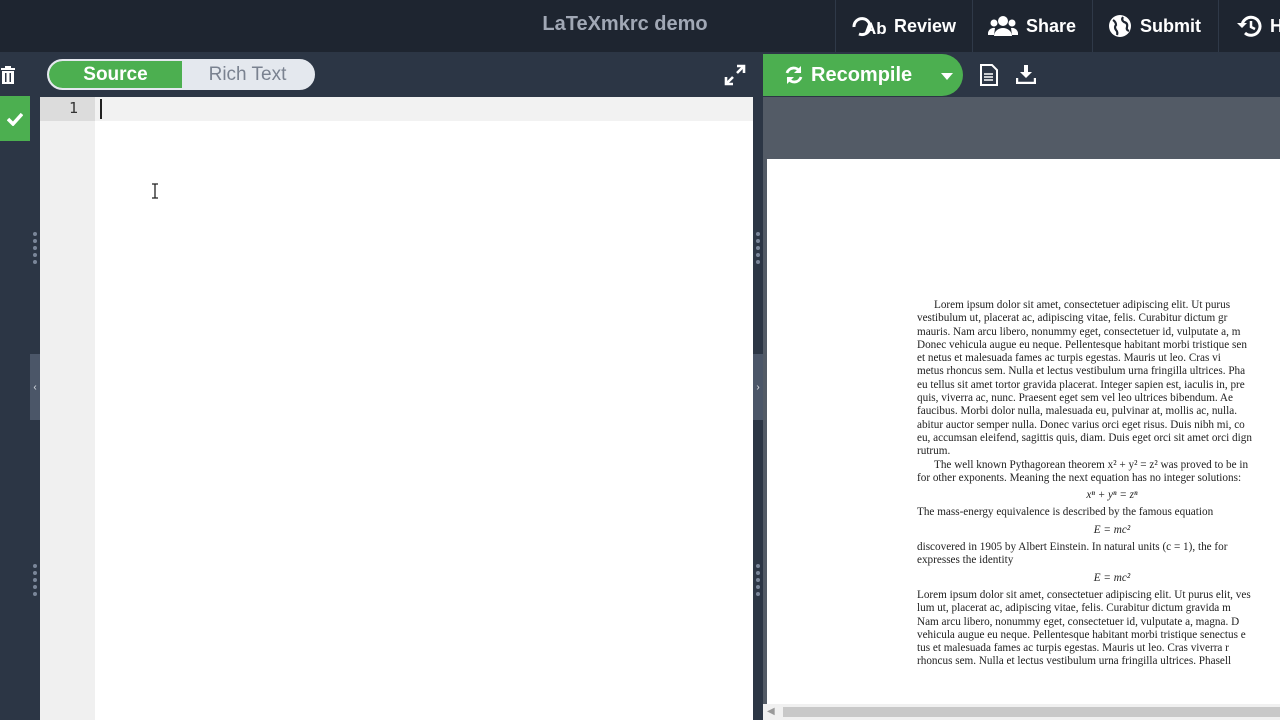  What do you see at coordinates (1120, 26) in the screenshot?
I see `globe-icon` at bounding box center [1120, 26].